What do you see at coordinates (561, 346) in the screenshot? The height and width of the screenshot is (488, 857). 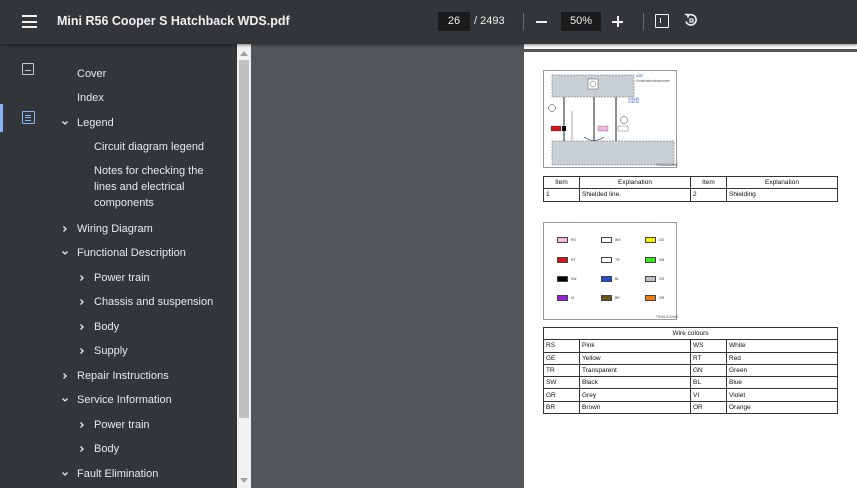 I see `table-cell: RS` at bounding box center [561, 346].